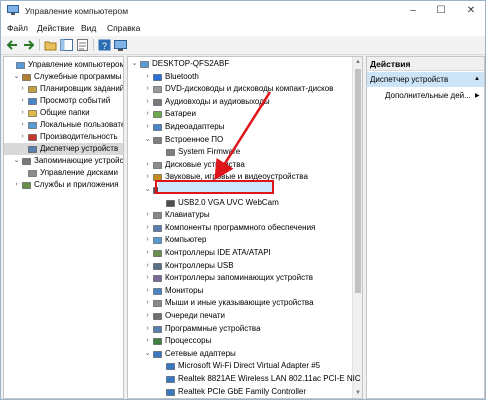 This screenshot has height=400, width=486. Describe the element at coordinates (170, 392) in the screenshot. I see `network-adapter-icon` at that location.